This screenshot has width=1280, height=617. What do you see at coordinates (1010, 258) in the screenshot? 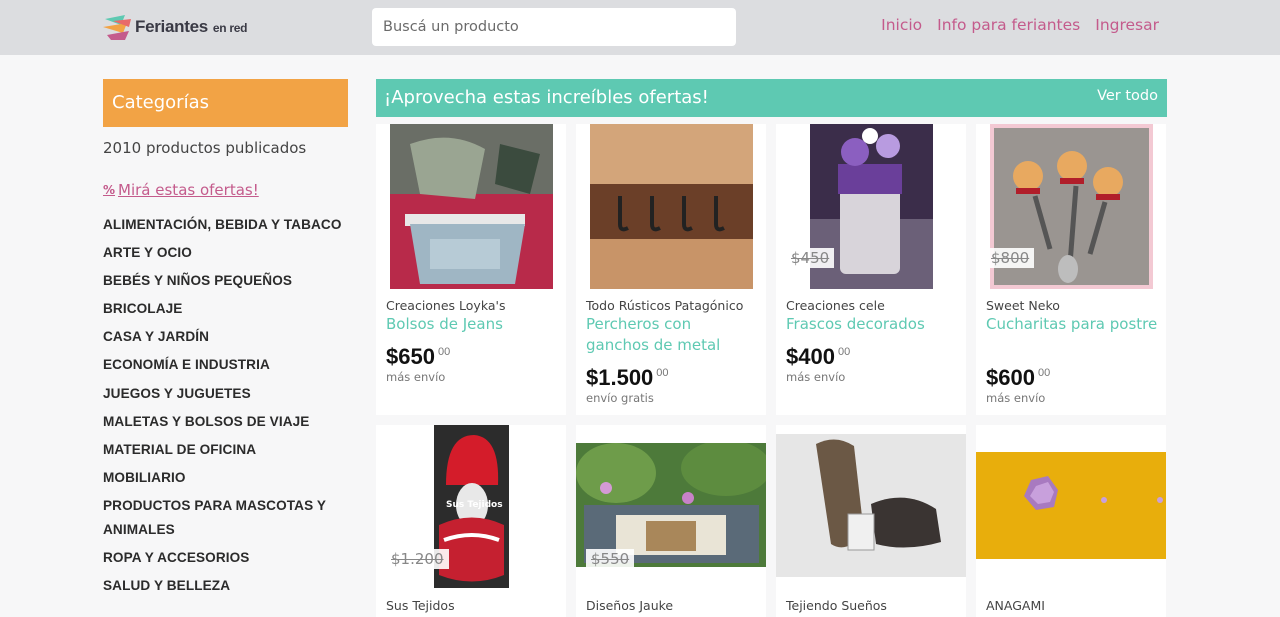
I see `old-price: $800` at bounding box center [1010, 258].